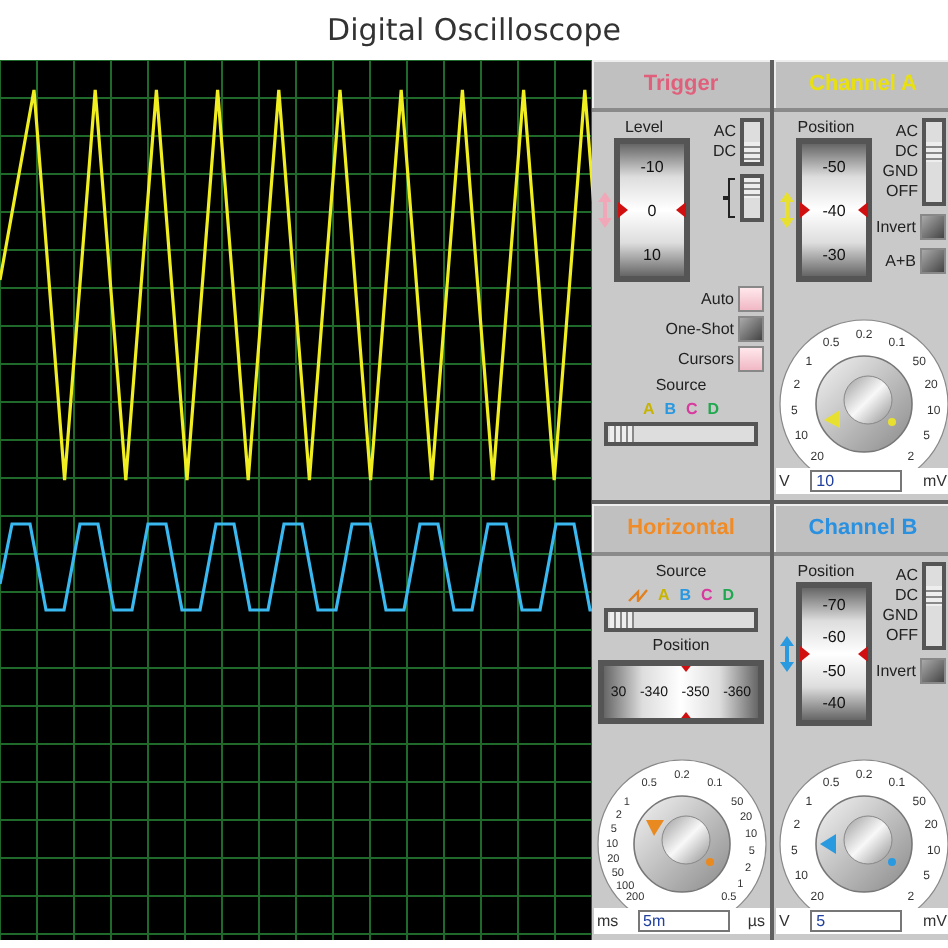  What do you see at coordinates (705, 359) in the screenshot?
I see `button-label: Cursors` at bounding box center [705, 359].